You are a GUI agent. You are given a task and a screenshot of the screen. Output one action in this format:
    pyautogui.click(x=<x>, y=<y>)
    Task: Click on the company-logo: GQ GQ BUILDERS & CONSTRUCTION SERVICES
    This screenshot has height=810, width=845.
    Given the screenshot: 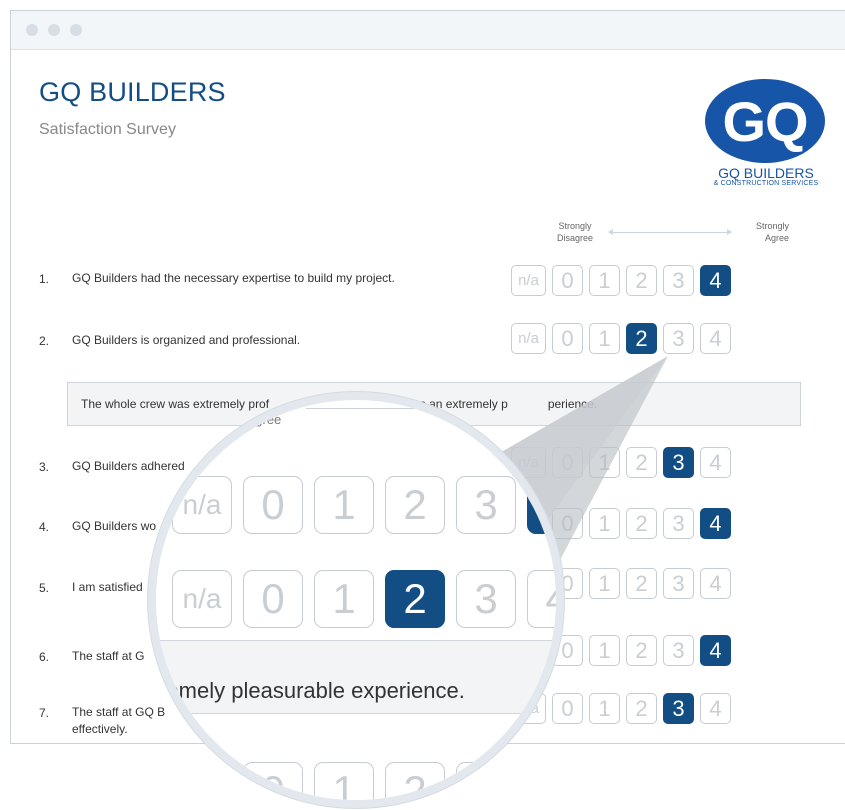 What is the action you would take?
    pyautogui.click(x=766, y=139)
    